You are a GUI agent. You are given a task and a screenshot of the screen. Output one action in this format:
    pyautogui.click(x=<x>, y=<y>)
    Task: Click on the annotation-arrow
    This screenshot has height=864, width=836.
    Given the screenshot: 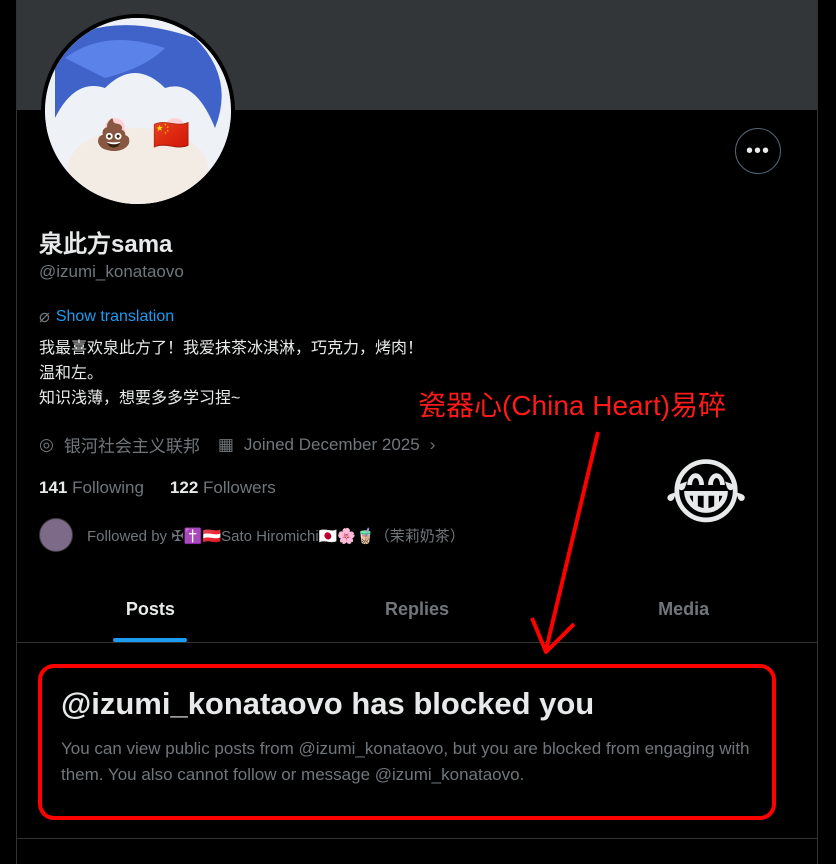 What is the action you would take?
    pyautogui.click(x=565, y=542)
    